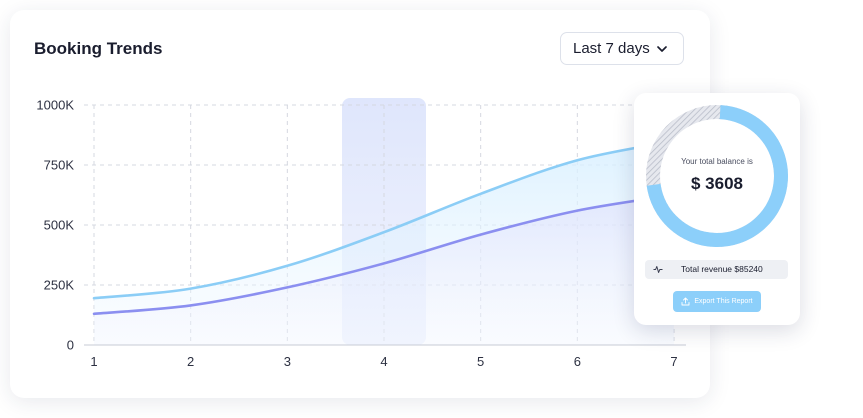  I want to click on x-tick-label: 7, so click(673, 361).